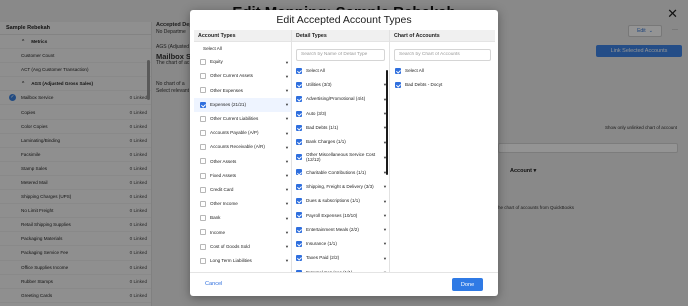 The height and width of the screenshot is (306, 688). Describe the element at coordinates (242, 104) in the screenshot. I see `account-type-item: Expenses (21/21) ▼` at that location.